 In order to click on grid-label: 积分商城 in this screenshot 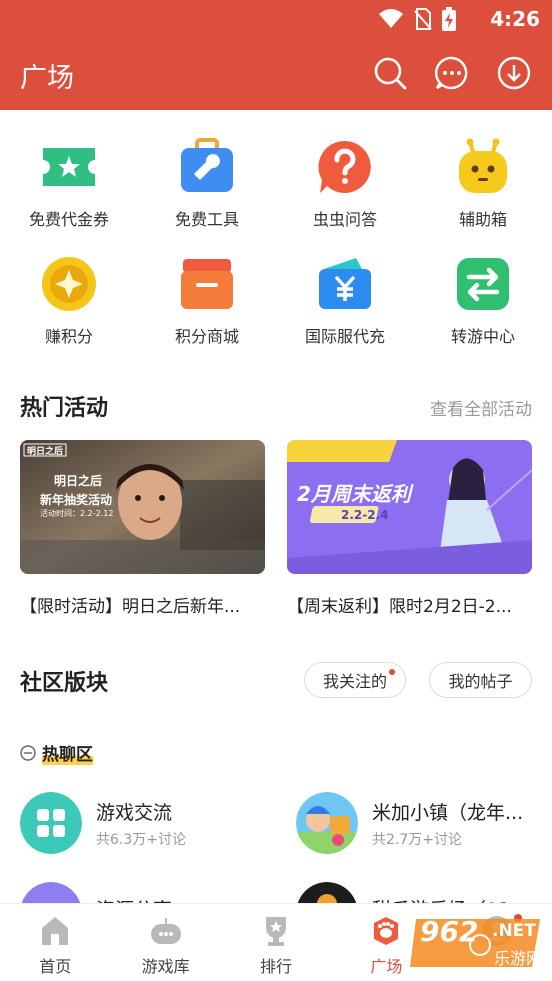, I will do `click(206, 336)`.